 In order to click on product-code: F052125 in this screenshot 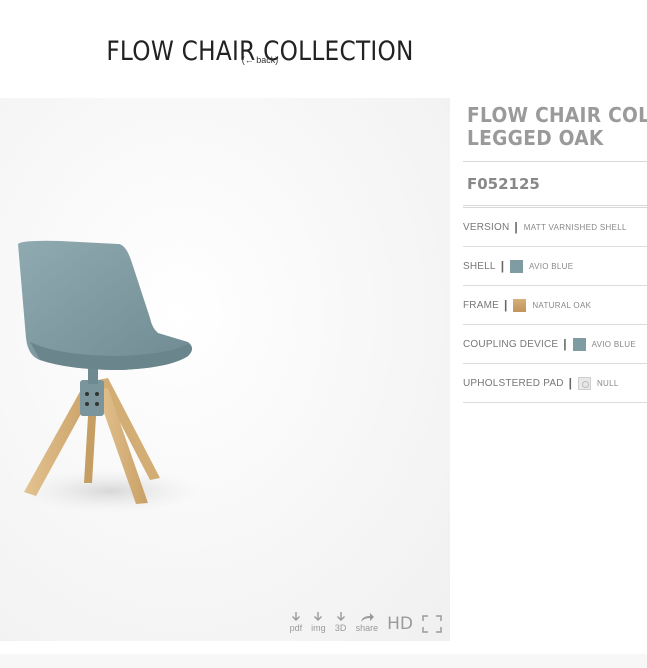, I will do `click(503, 184)`.